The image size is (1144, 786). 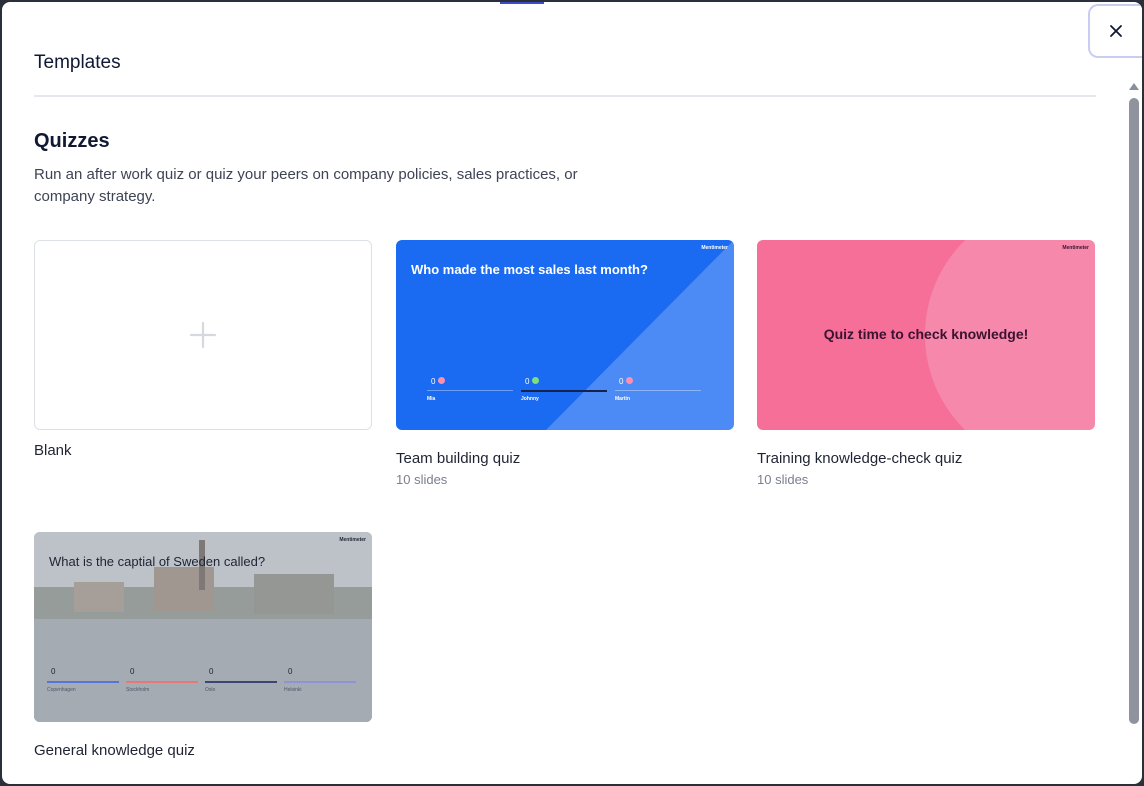 I want to click on top-accent-bar, so click(x=522, y=3).